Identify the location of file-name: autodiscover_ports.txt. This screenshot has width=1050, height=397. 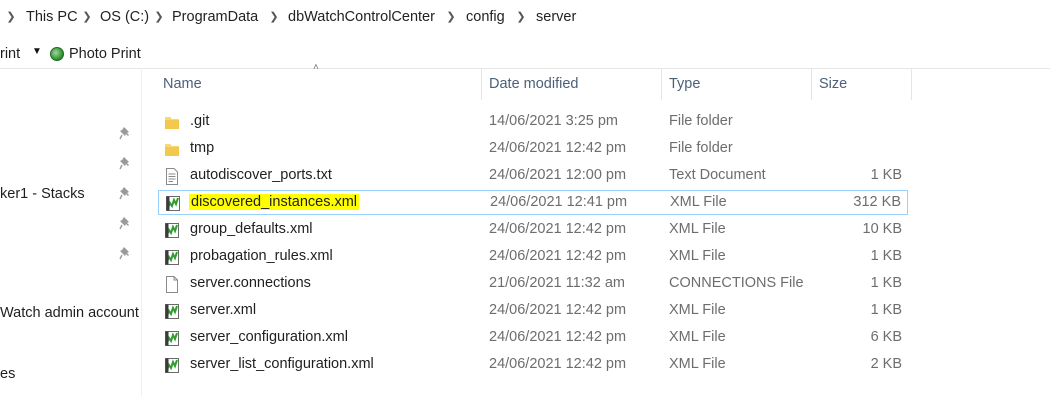
(261, 175).